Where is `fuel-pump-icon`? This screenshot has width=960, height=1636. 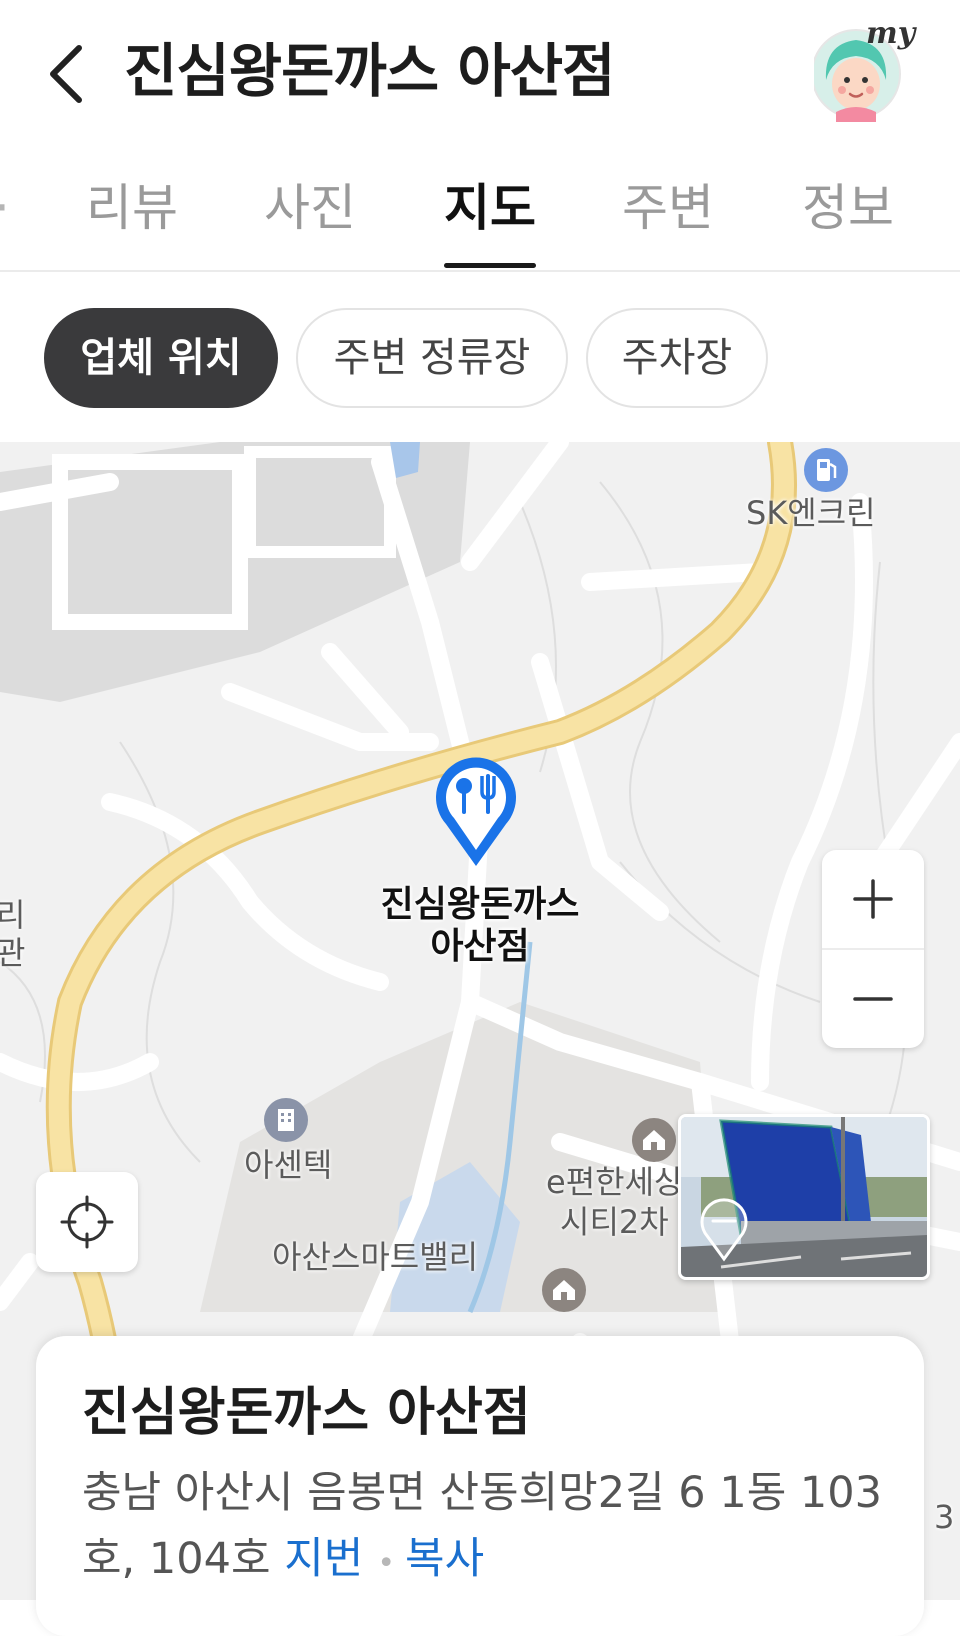 fuel-pump-icon is located at coordinates (827, 470).